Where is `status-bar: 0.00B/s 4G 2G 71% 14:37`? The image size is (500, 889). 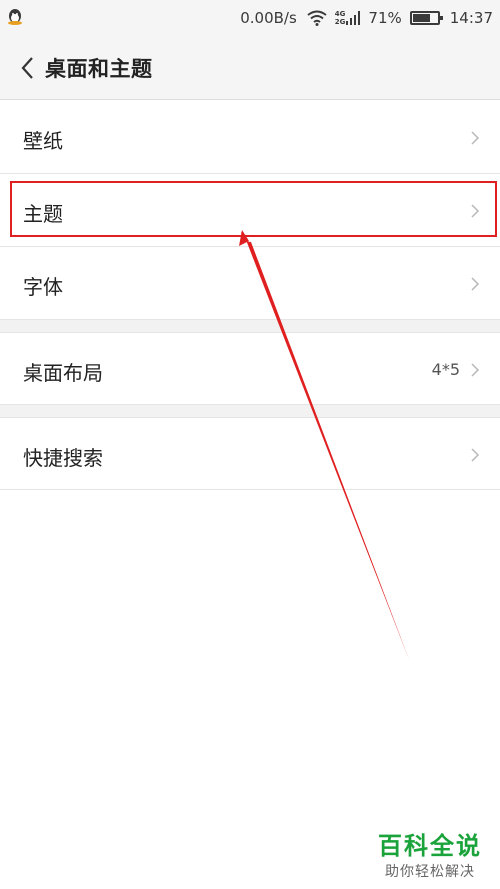 status-bar: 0.00B/s 4G 2G 71% 14:37 is located at coordinates (250, 18).